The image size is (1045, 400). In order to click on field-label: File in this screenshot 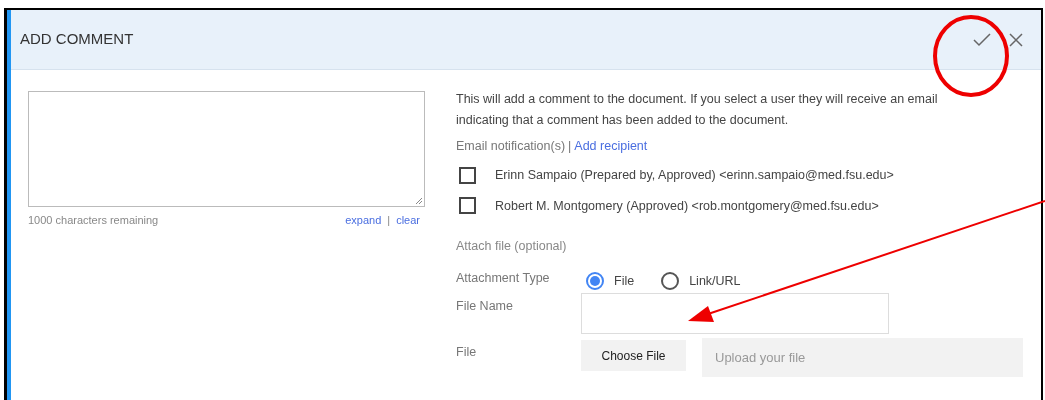, I will do `click(467, 352)`.